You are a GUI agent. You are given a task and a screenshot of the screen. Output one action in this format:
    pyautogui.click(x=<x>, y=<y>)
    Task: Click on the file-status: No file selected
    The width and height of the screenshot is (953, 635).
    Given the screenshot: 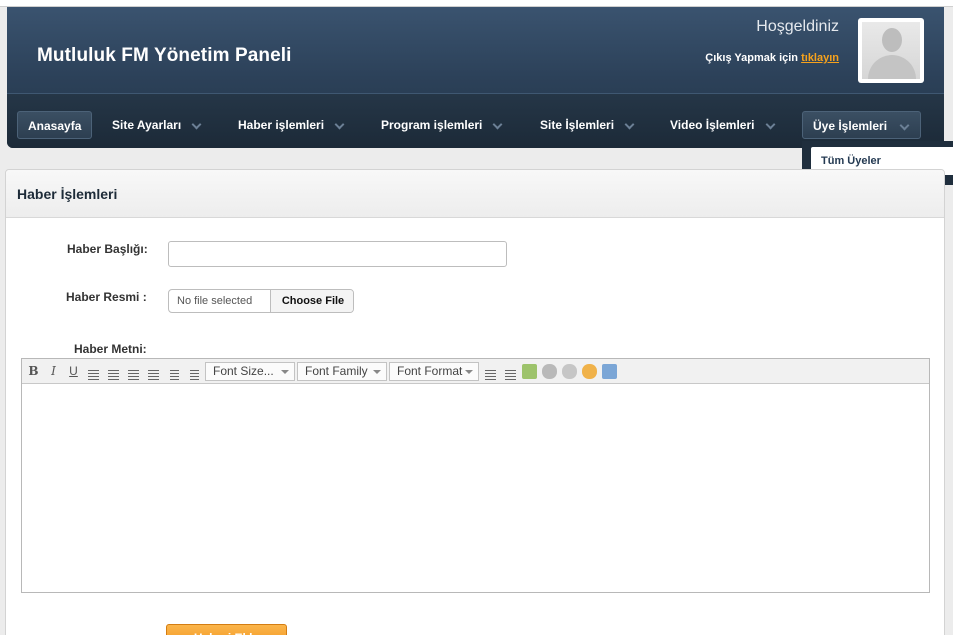 What is the action you would take?
    pyautogui.click(x=215, y=301)
    